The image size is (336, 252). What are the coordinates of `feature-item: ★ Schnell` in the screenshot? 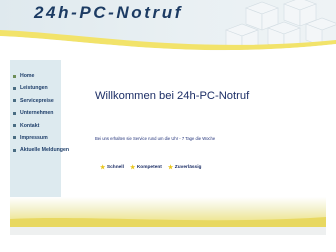 It's located at (112, 167).